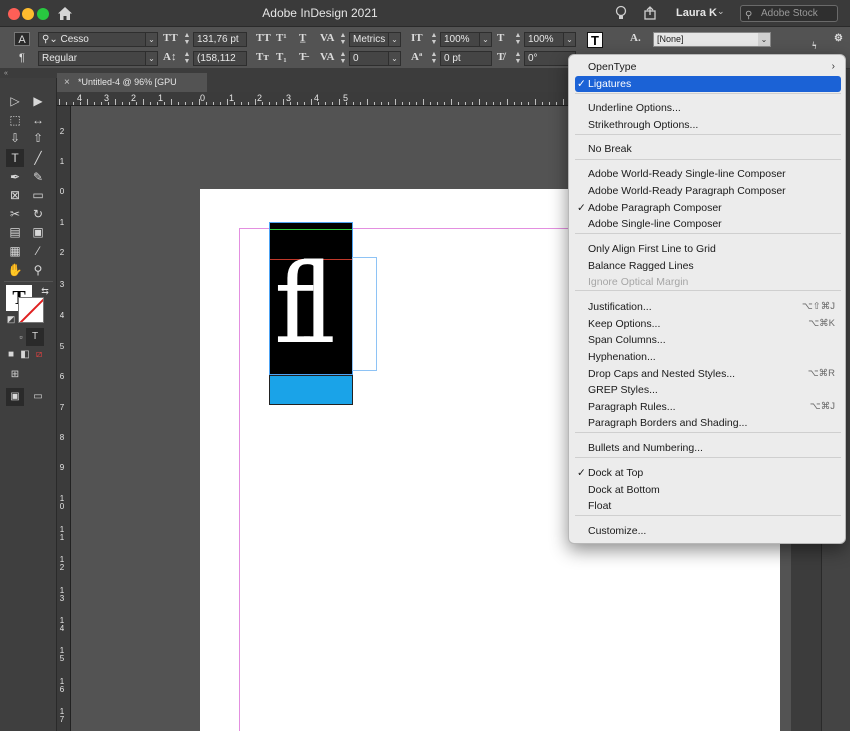  Describe the element at coordinates (712, 39) in the screenshot. I see `character-style-dropdown: [None] ⌄` at that location.